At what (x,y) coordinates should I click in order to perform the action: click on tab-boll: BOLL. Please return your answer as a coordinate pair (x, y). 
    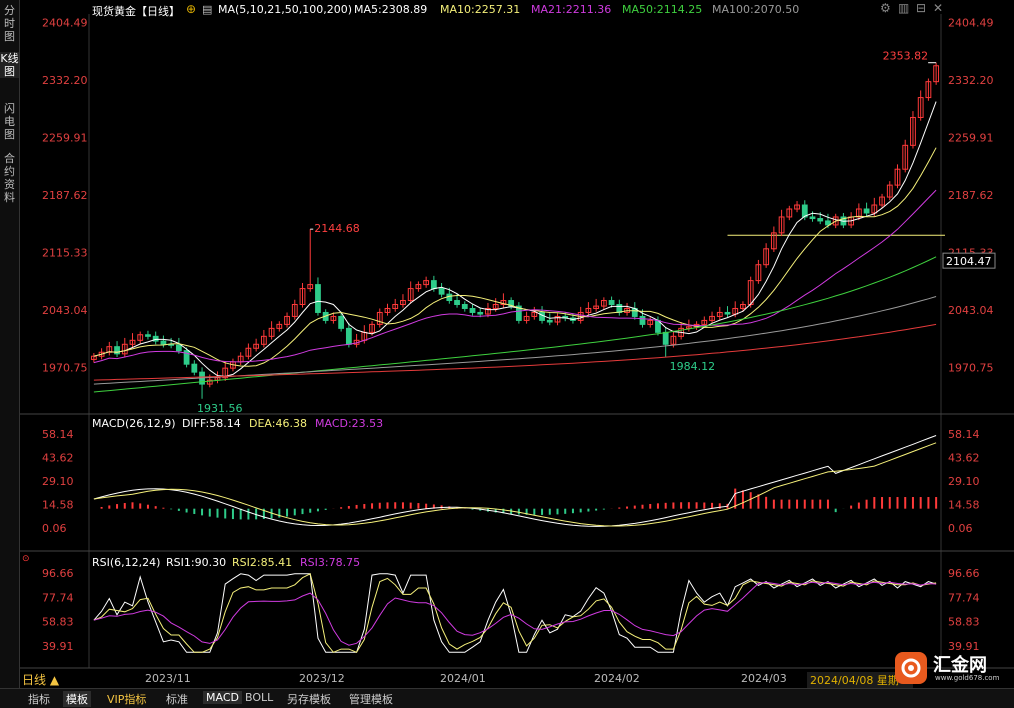
    Looking at the image, I should click on (259, 697).